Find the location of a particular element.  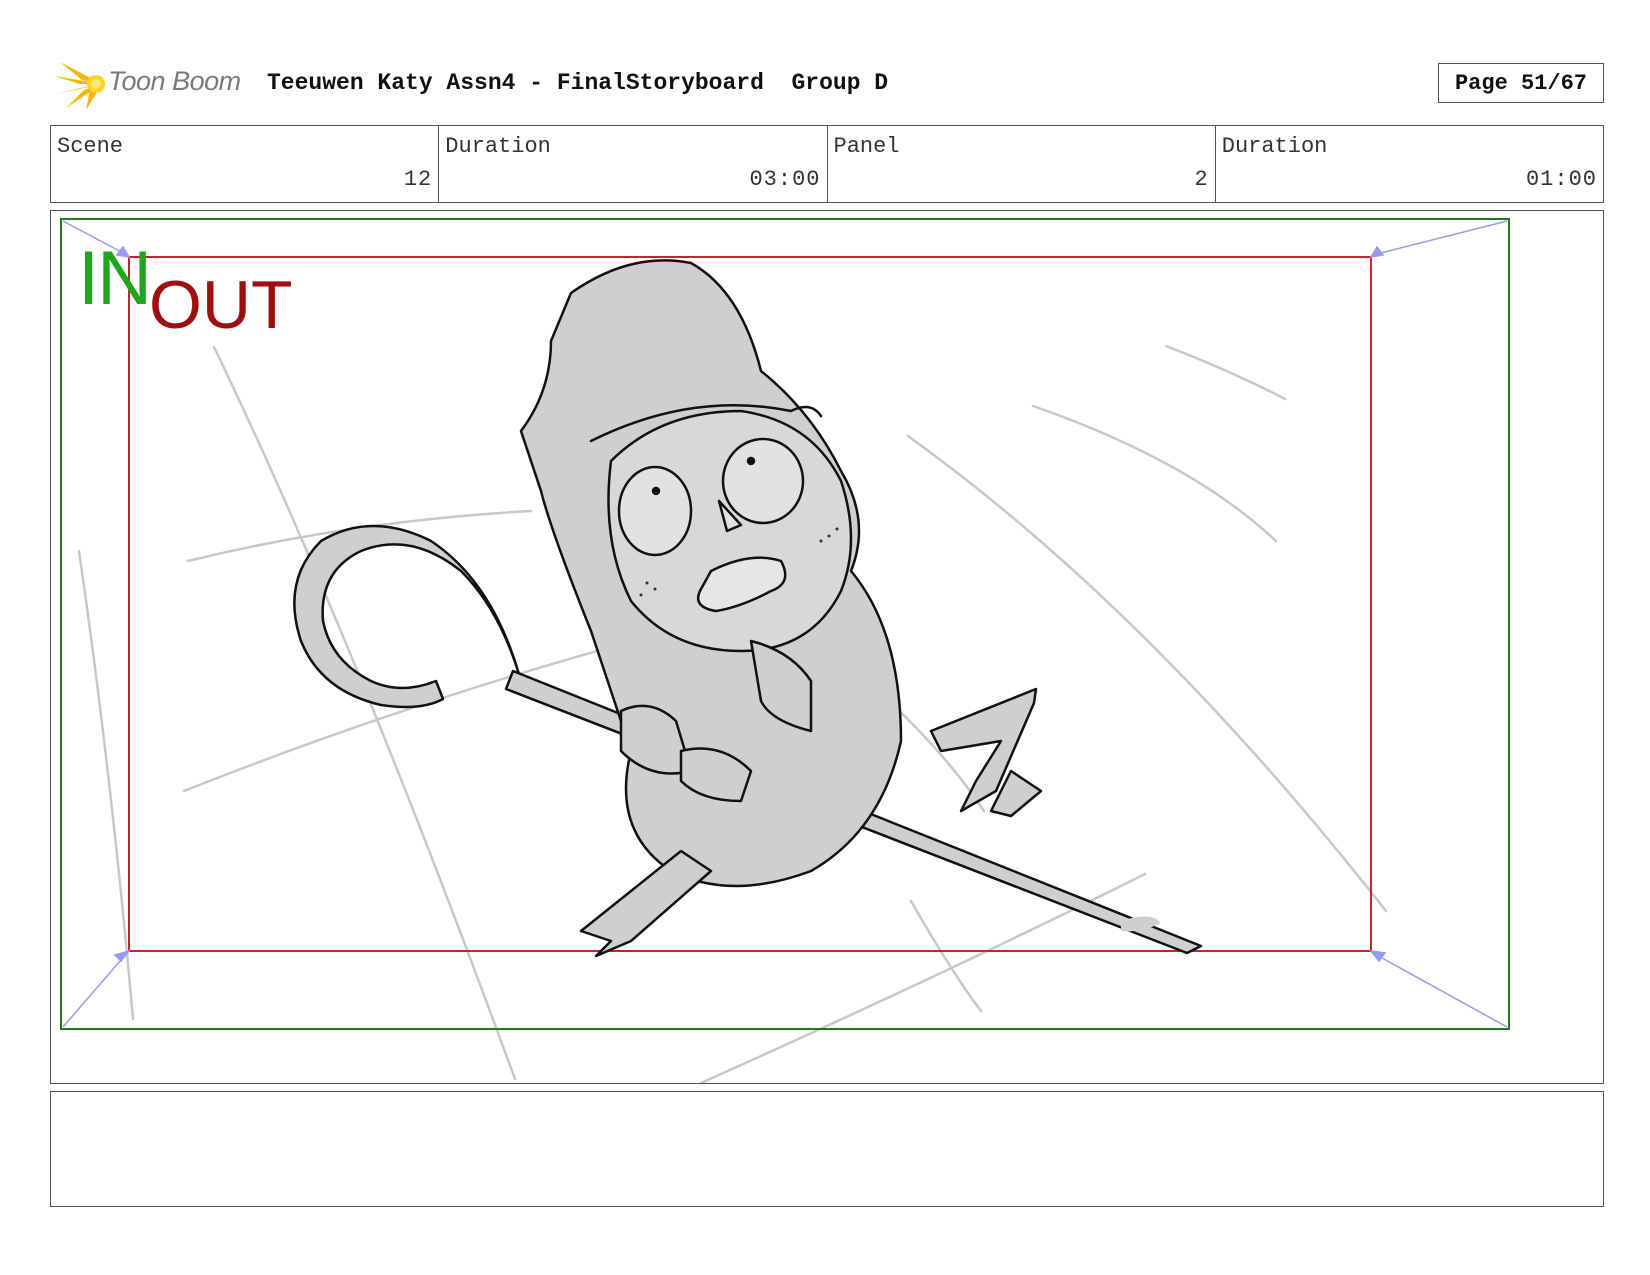

panel-duration-value: 01:00 is located at coordinates (1561, 179).